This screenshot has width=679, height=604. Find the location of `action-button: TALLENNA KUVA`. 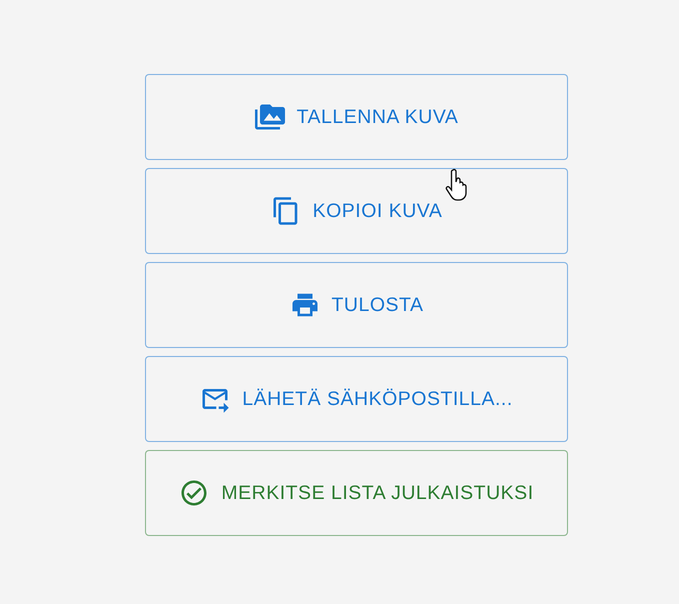

action-button: TALLENNA KUVA is located at coordinates (356, 117).